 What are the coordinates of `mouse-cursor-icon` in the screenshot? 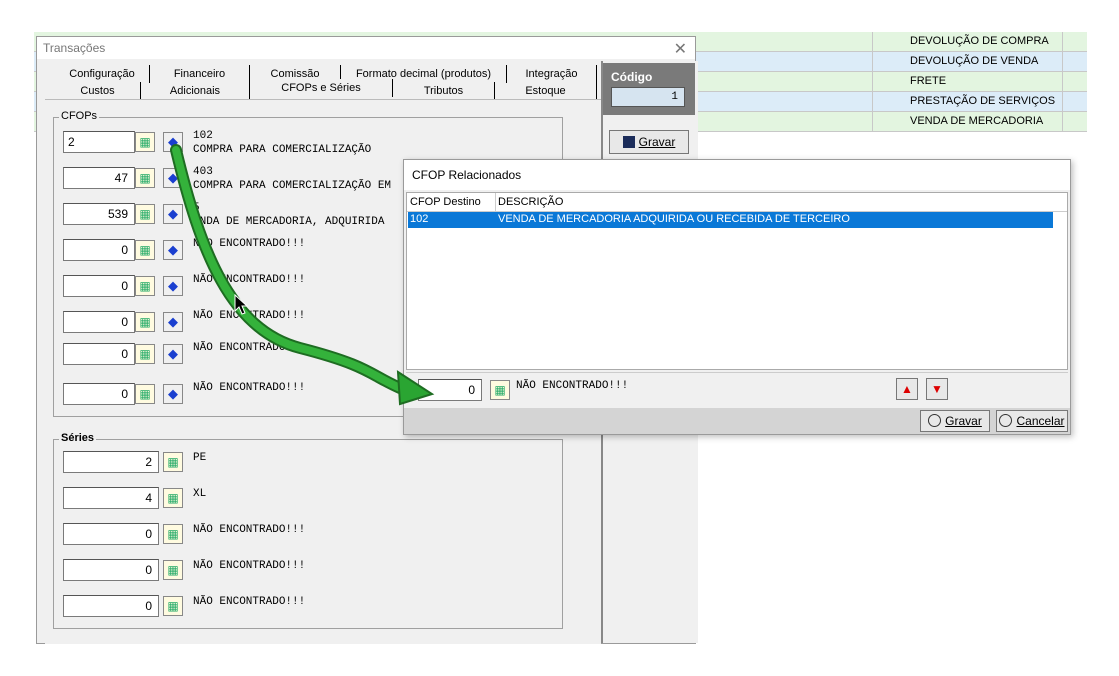 It's located at (241, 304).